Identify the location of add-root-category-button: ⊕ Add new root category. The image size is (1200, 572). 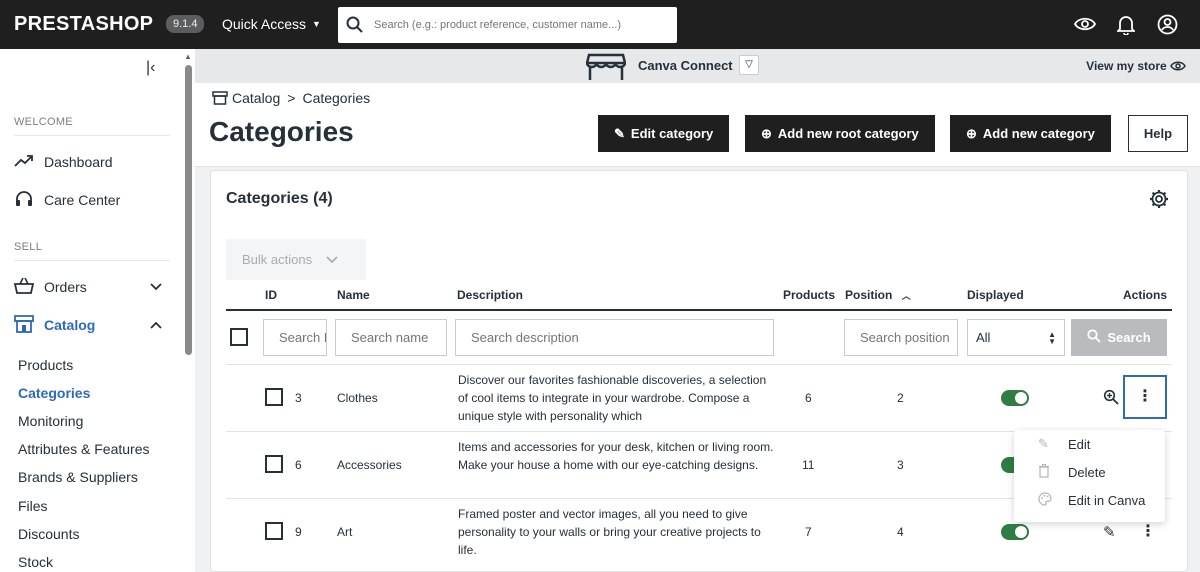
(840, 133).